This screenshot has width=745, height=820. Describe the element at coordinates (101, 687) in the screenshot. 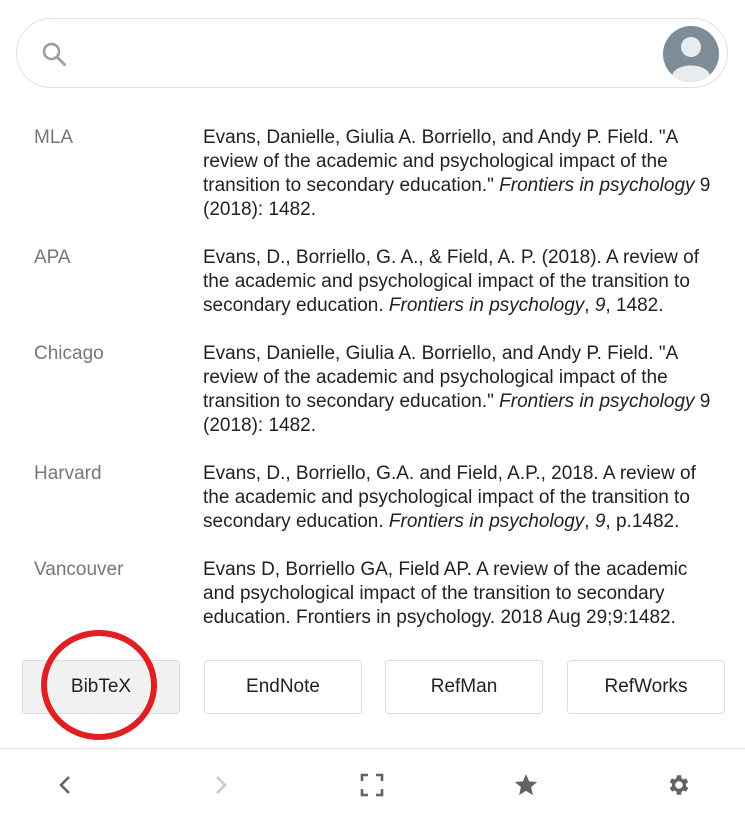

I see `bibtex-button: BibTeX` at that location.